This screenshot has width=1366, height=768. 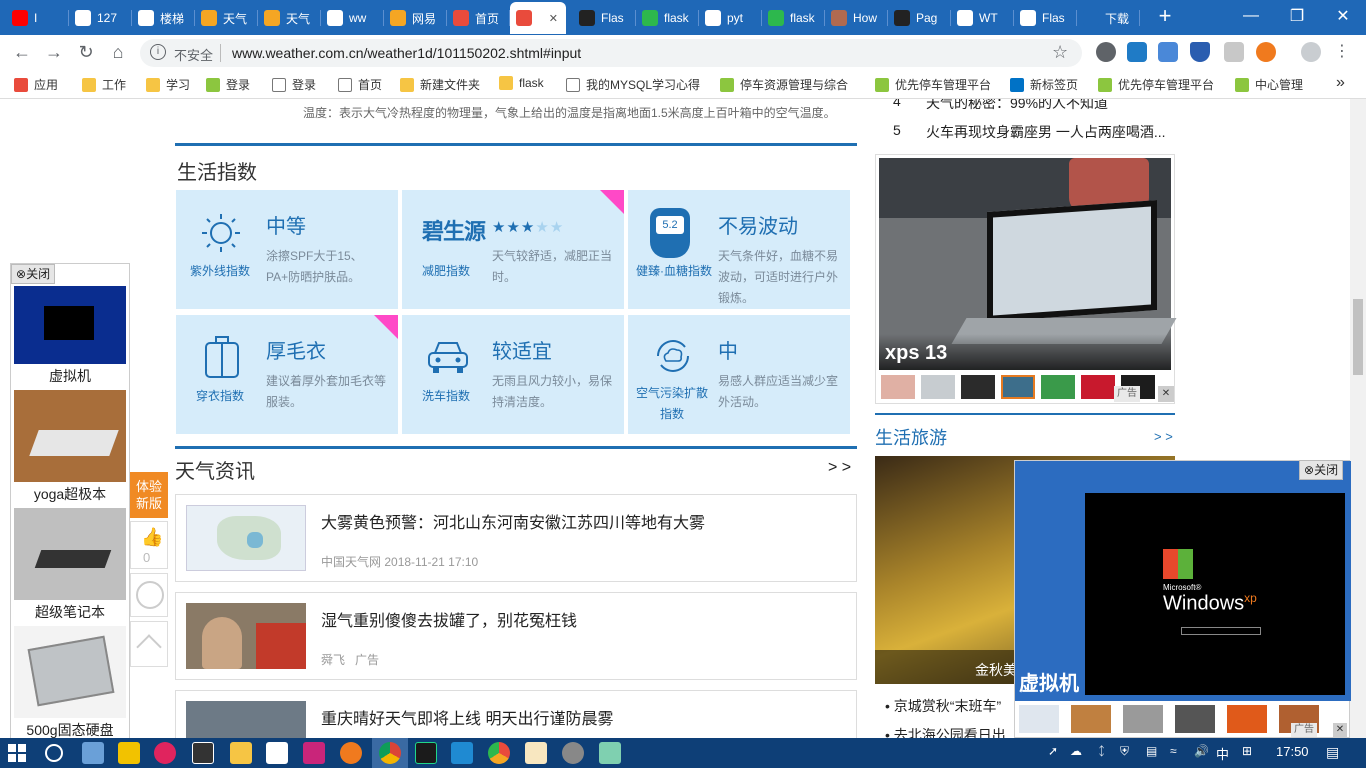 What do you see at coordinates (440, 84) in the screenshot?
I see `bookmark-item: 新建文件夹` at bounding box center [440, 84].